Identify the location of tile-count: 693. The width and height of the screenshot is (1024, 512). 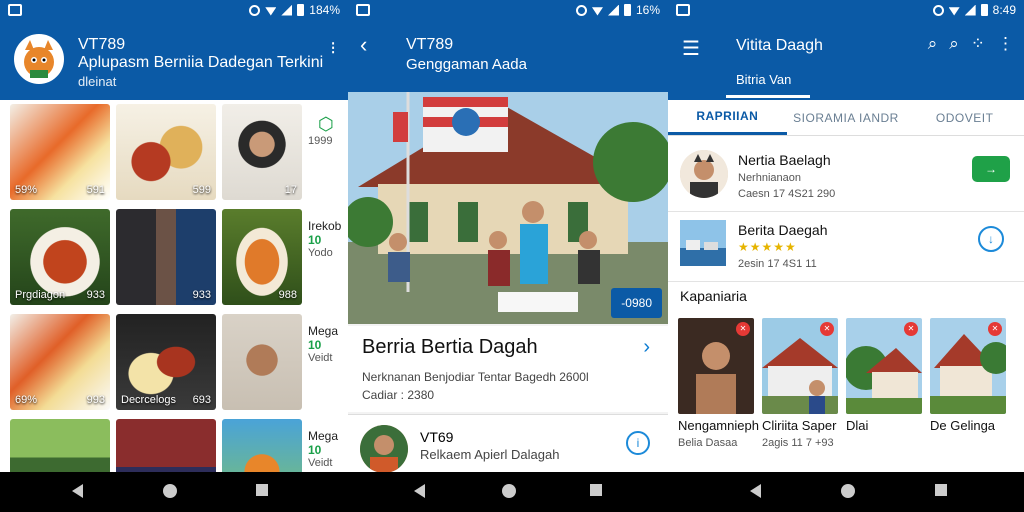
(201, 400).